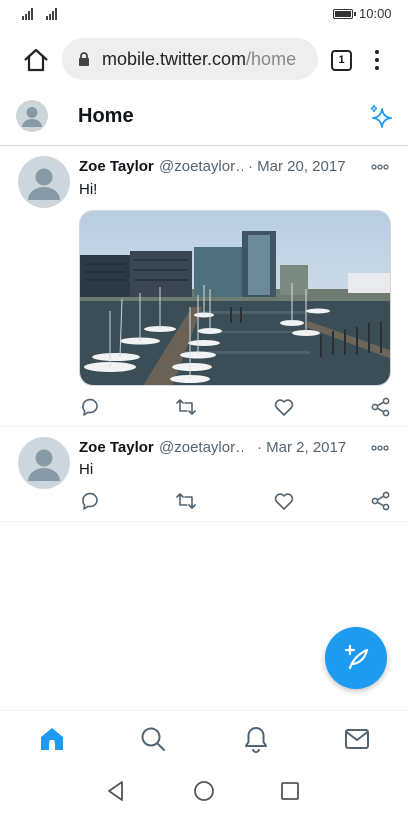 This screenshot has height=816, width=408. What do you see at coordinates (88, 189) in the screenshot?
I see `tweet-text: Hi!` at bounding box center [88, 189].